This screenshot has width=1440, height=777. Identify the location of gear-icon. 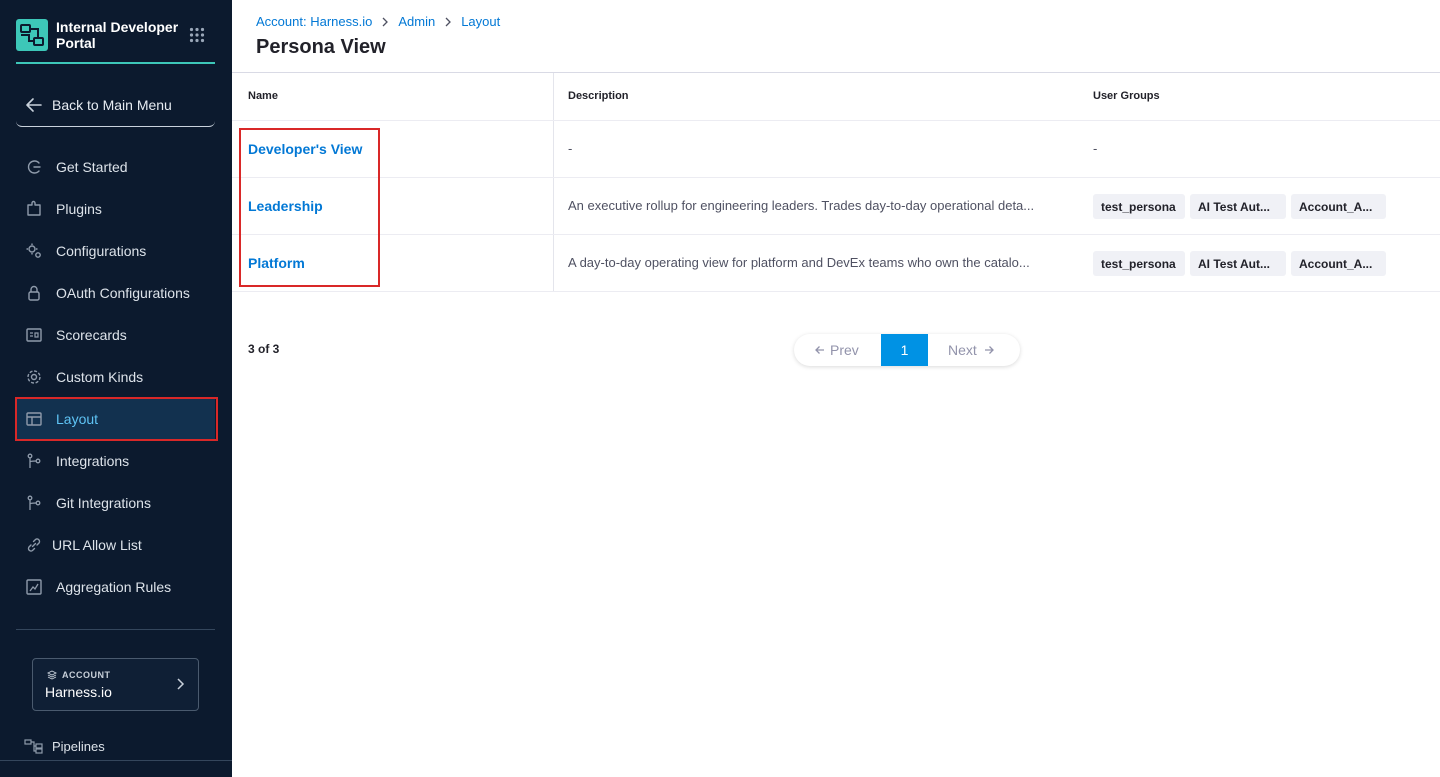
(34, 377).